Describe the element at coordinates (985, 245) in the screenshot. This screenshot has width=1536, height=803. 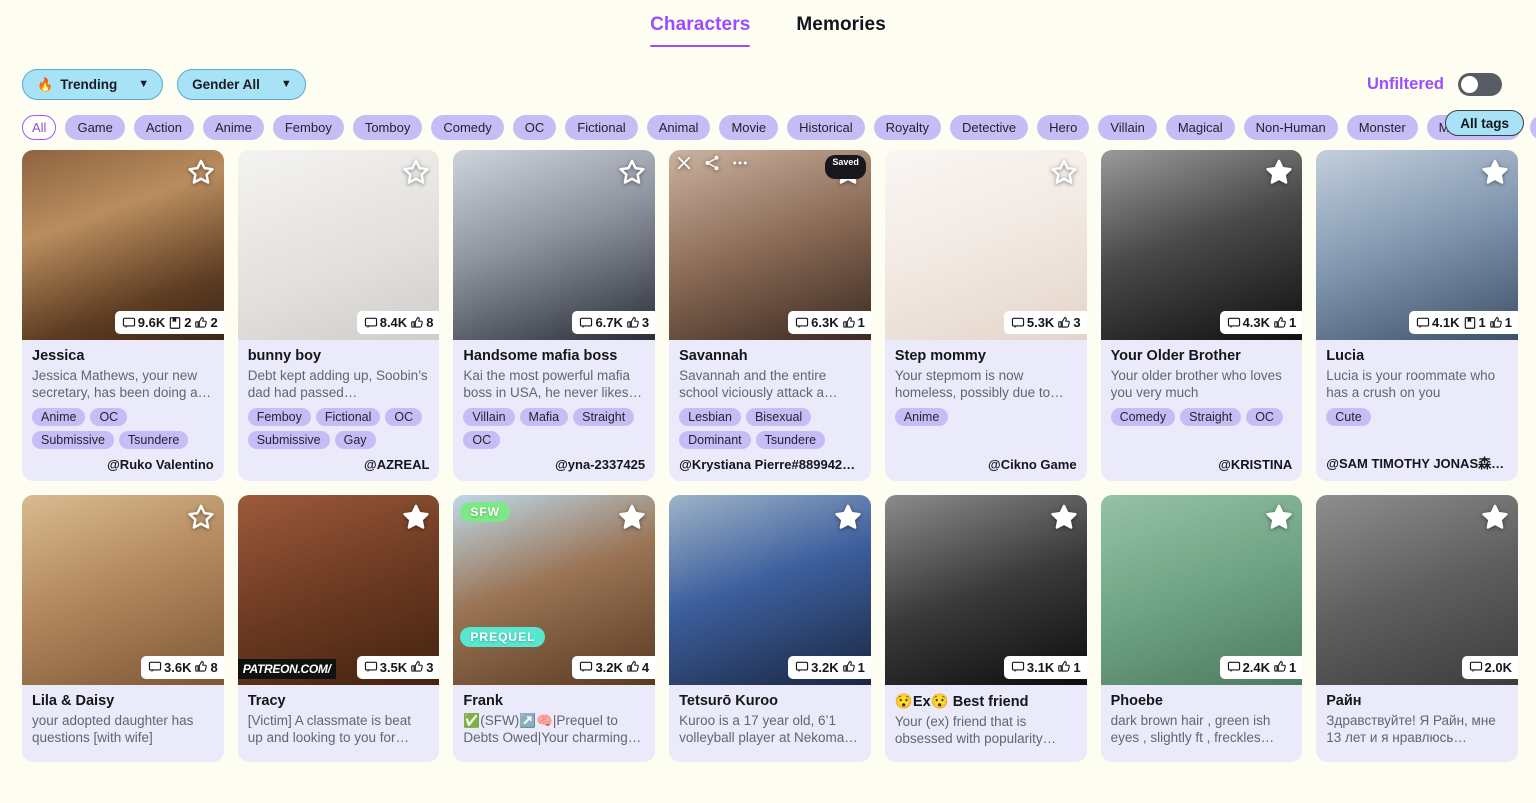
I see `card-thumbnail: 5.3K 3` at that location.